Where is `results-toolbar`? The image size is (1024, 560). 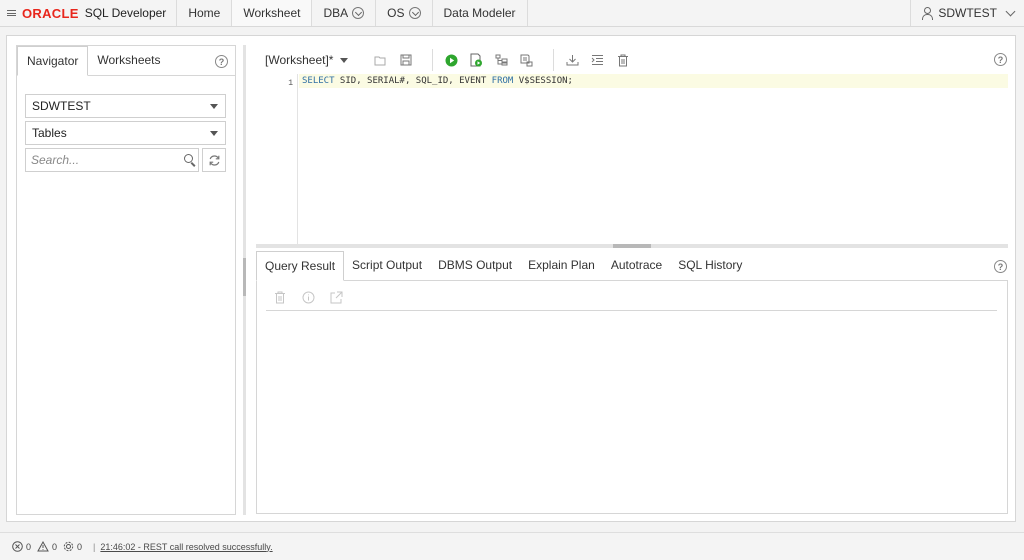 results-toolbar is located at coordinates (631, 298).